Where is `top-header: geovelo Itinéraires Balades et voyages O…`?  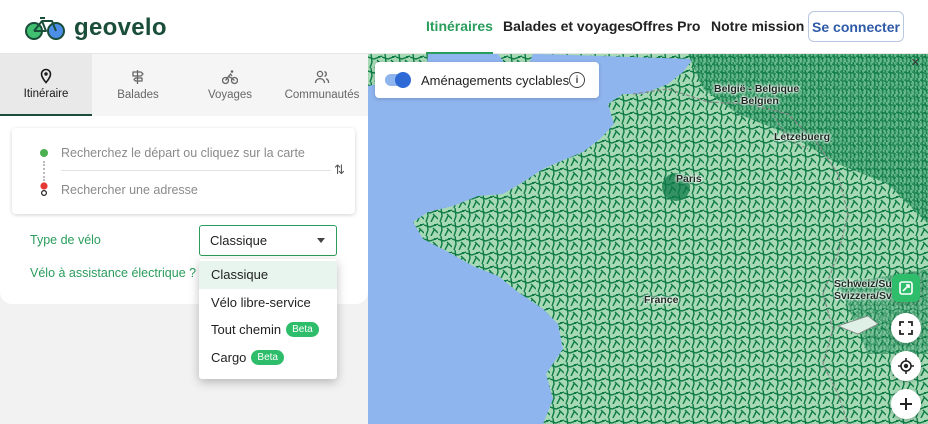 top-header: geovelo Itinéraires Balades et voyages O… is located at coordinates (464, 27).